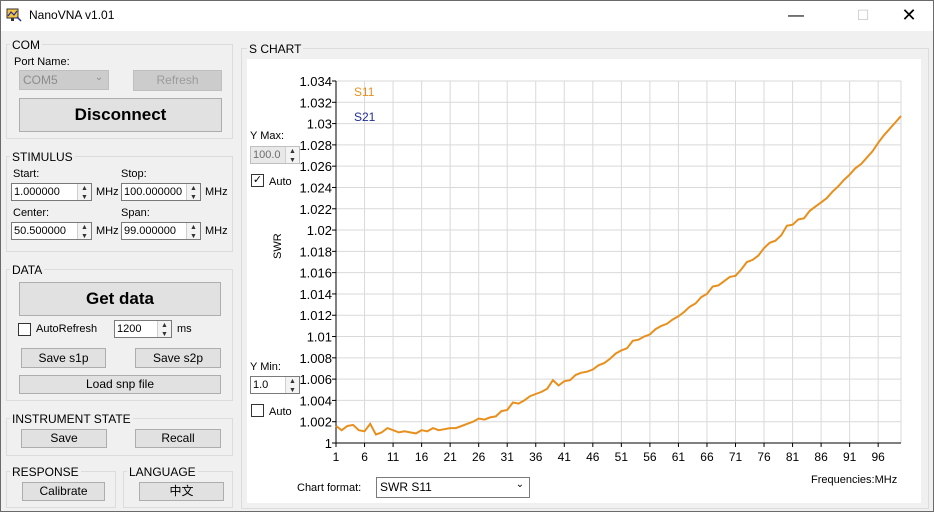 The height and width of the screenshot is (512, 934). Describe the element at coordinates (42, 62) in the screenshot. I see `port-name-label: Port Name:` at that location.